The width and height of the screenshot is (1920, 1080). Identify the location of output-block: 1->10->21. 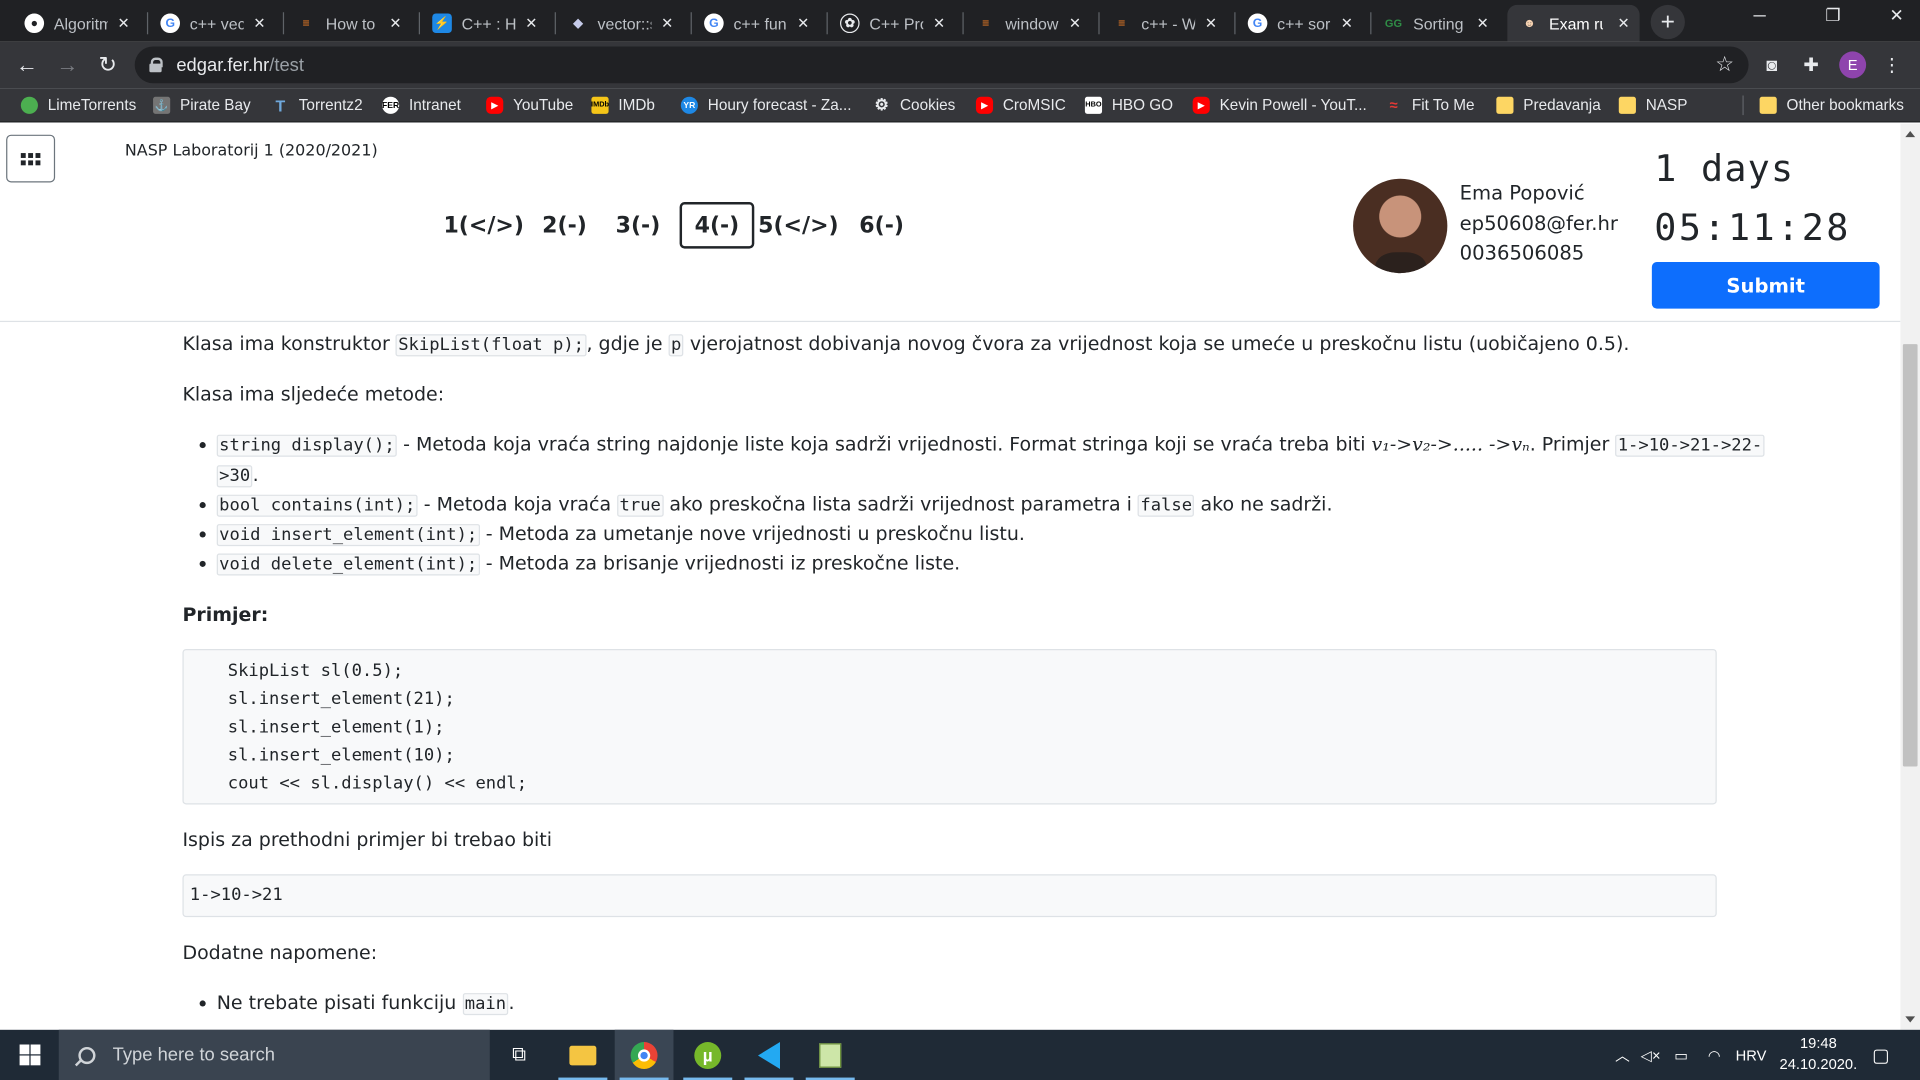
(949, 896).